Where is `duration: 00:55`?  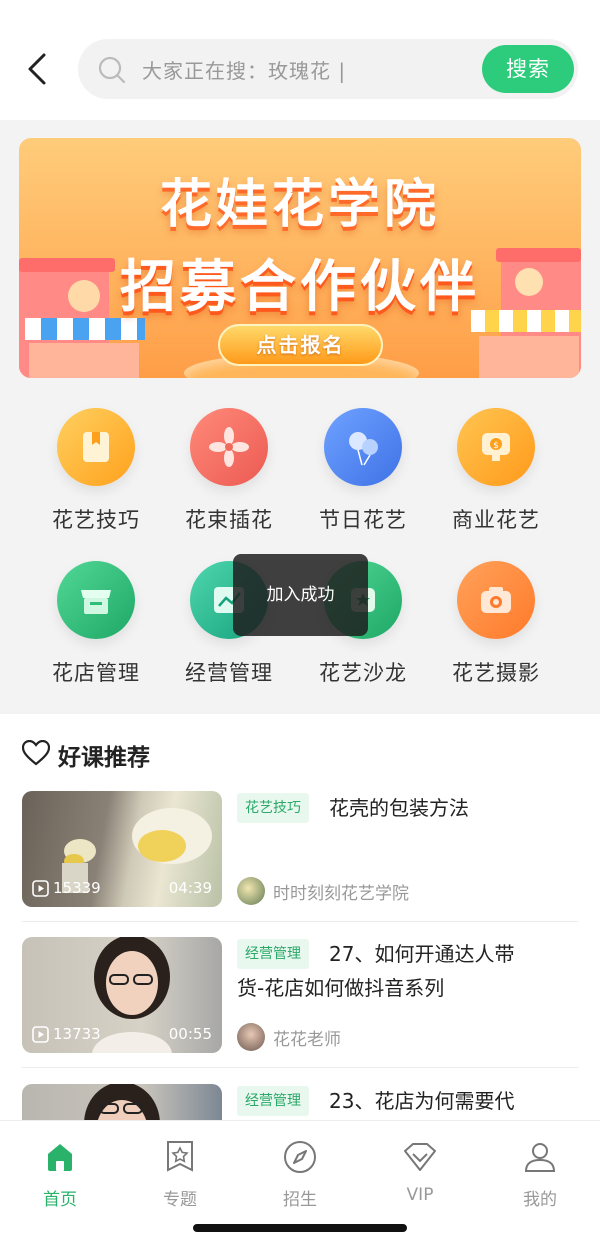
duration: 00:55 is located at coordinates (190, 1034).